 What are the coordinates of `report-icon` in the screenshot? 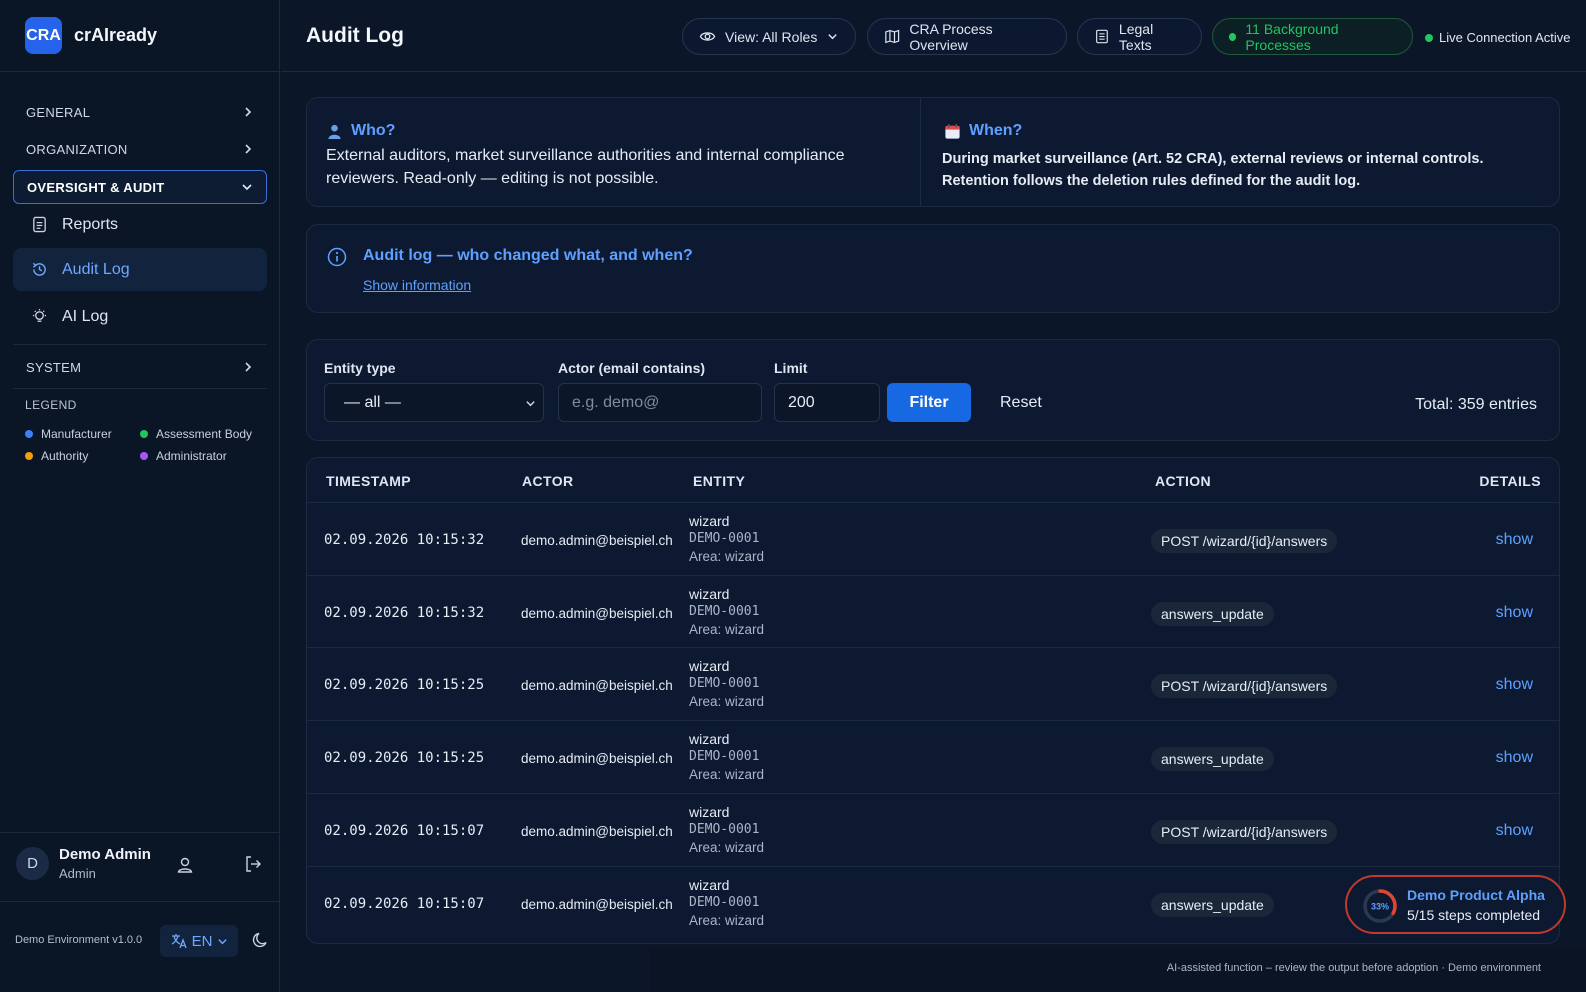 It's located at (39, 224).